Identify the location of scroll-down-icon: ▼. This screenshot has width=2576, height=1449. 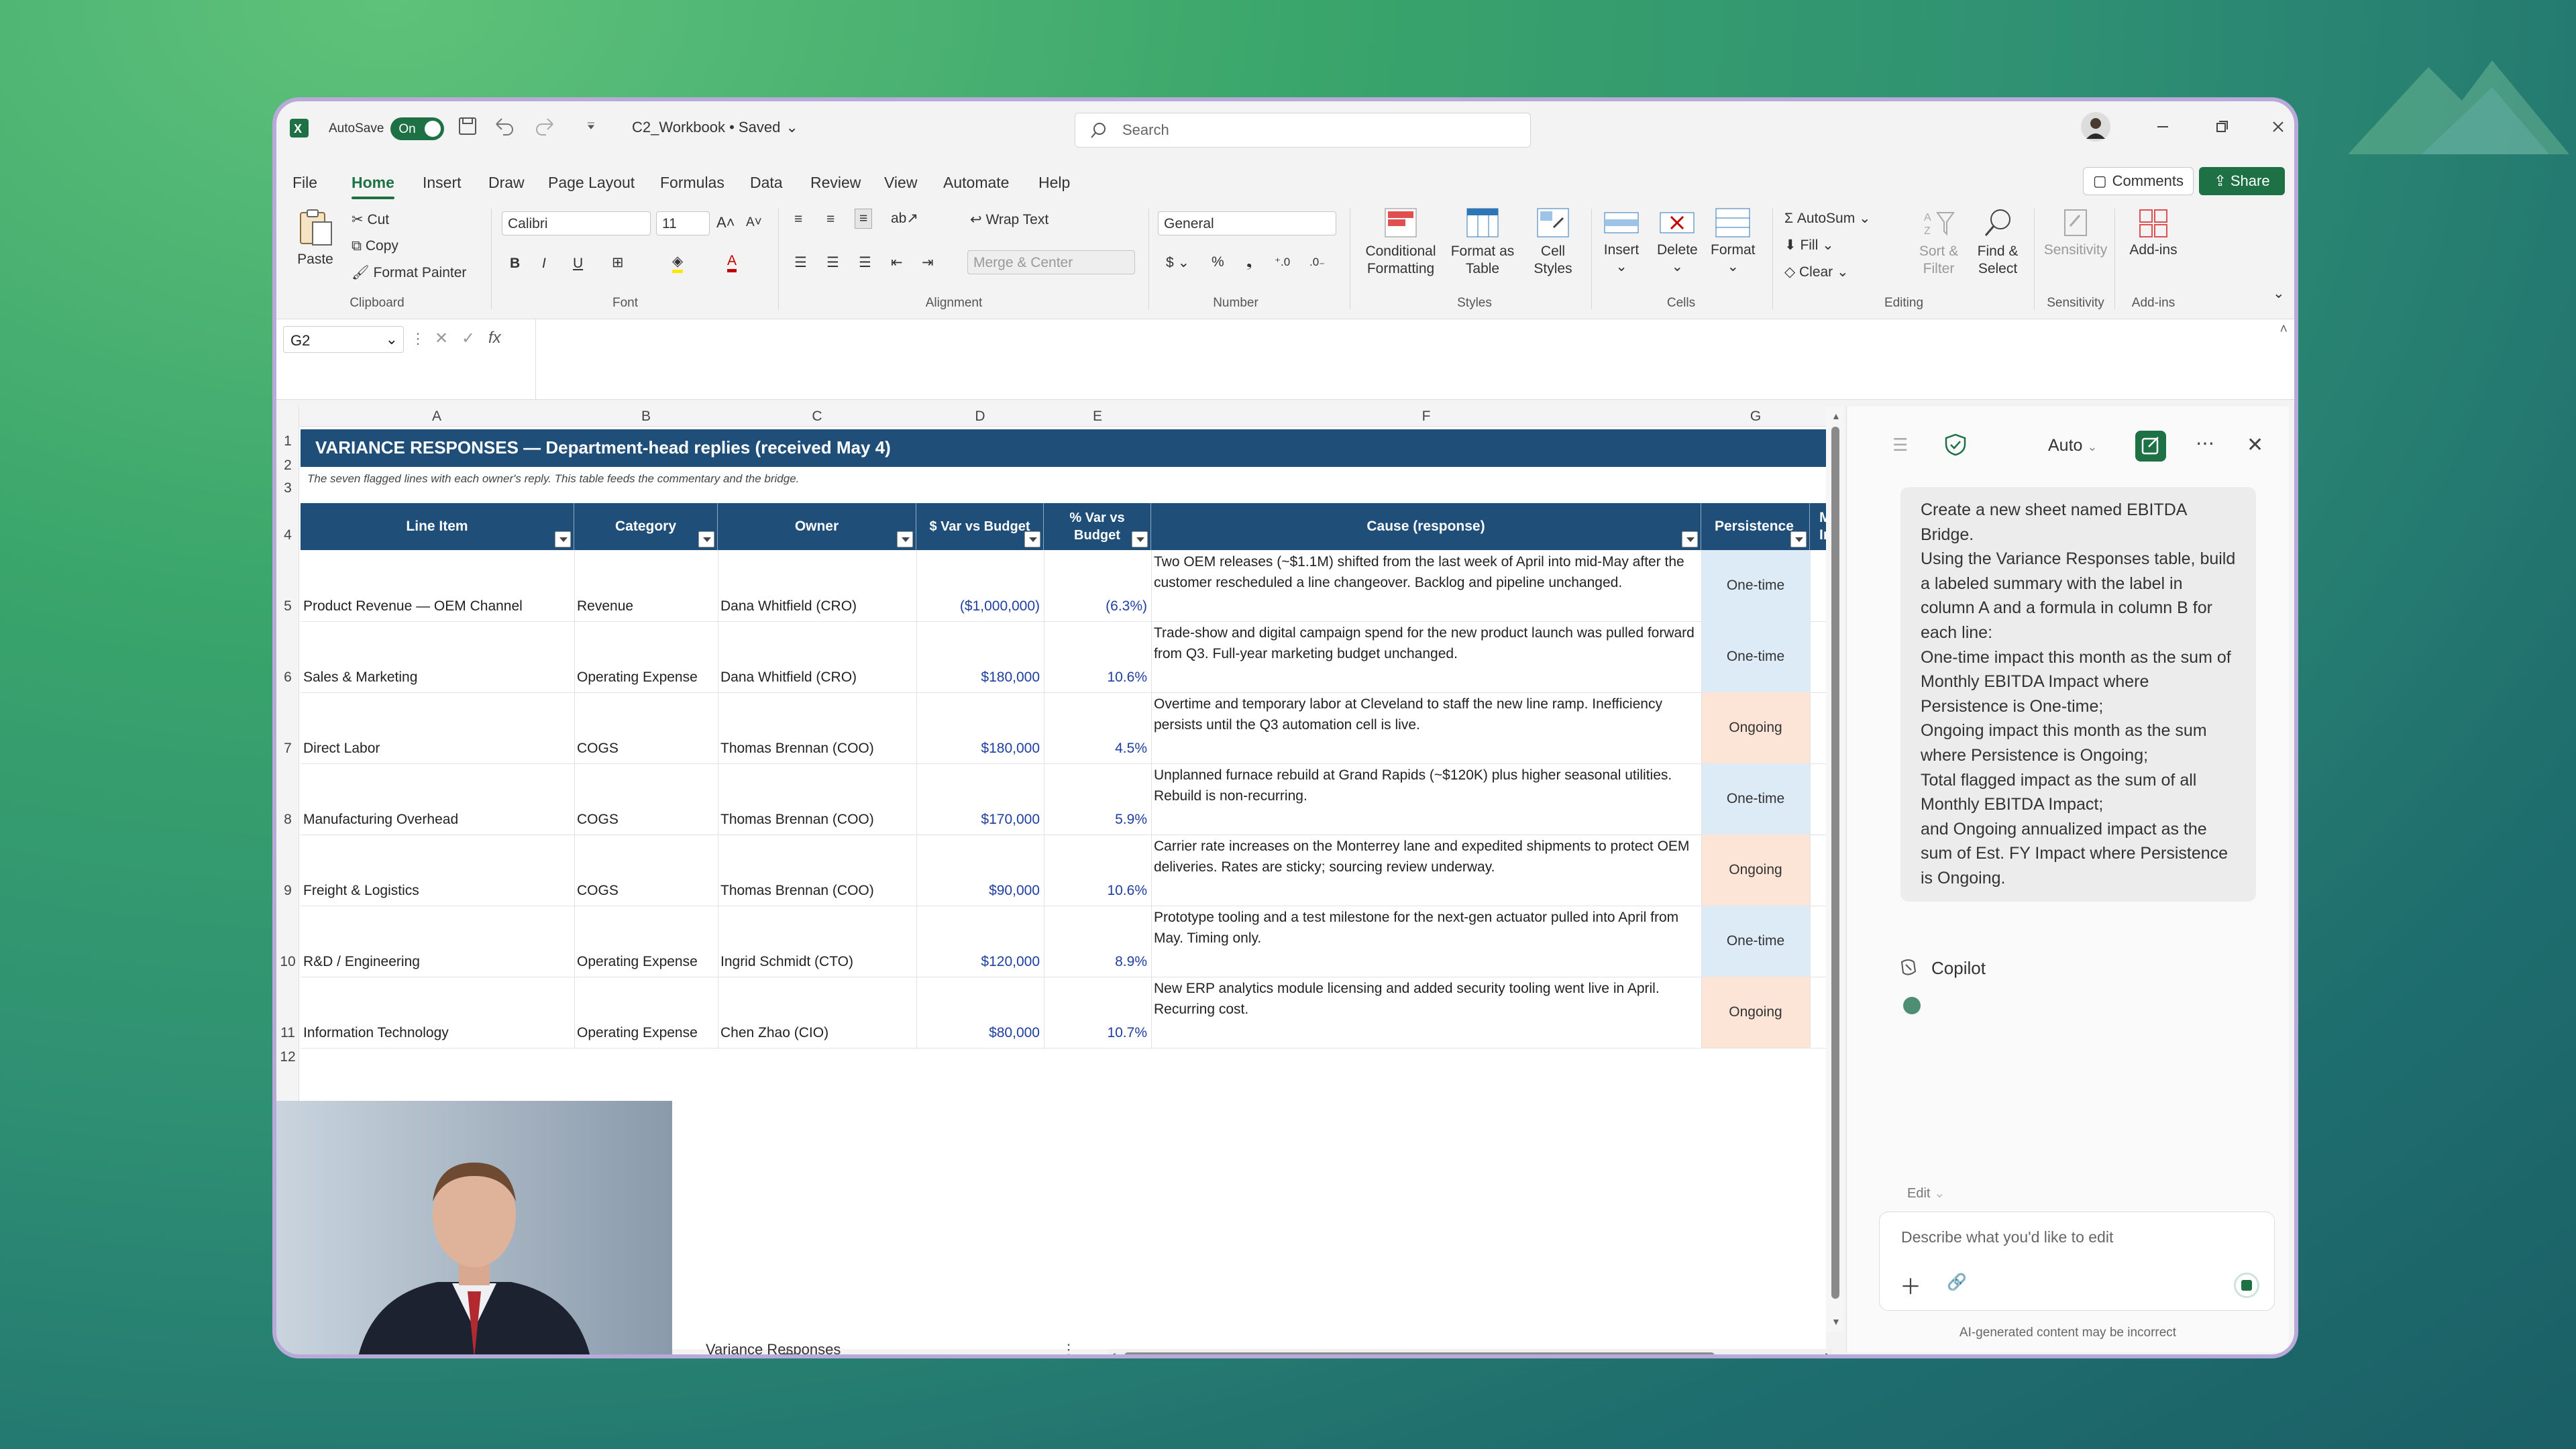
(1836, 1321).